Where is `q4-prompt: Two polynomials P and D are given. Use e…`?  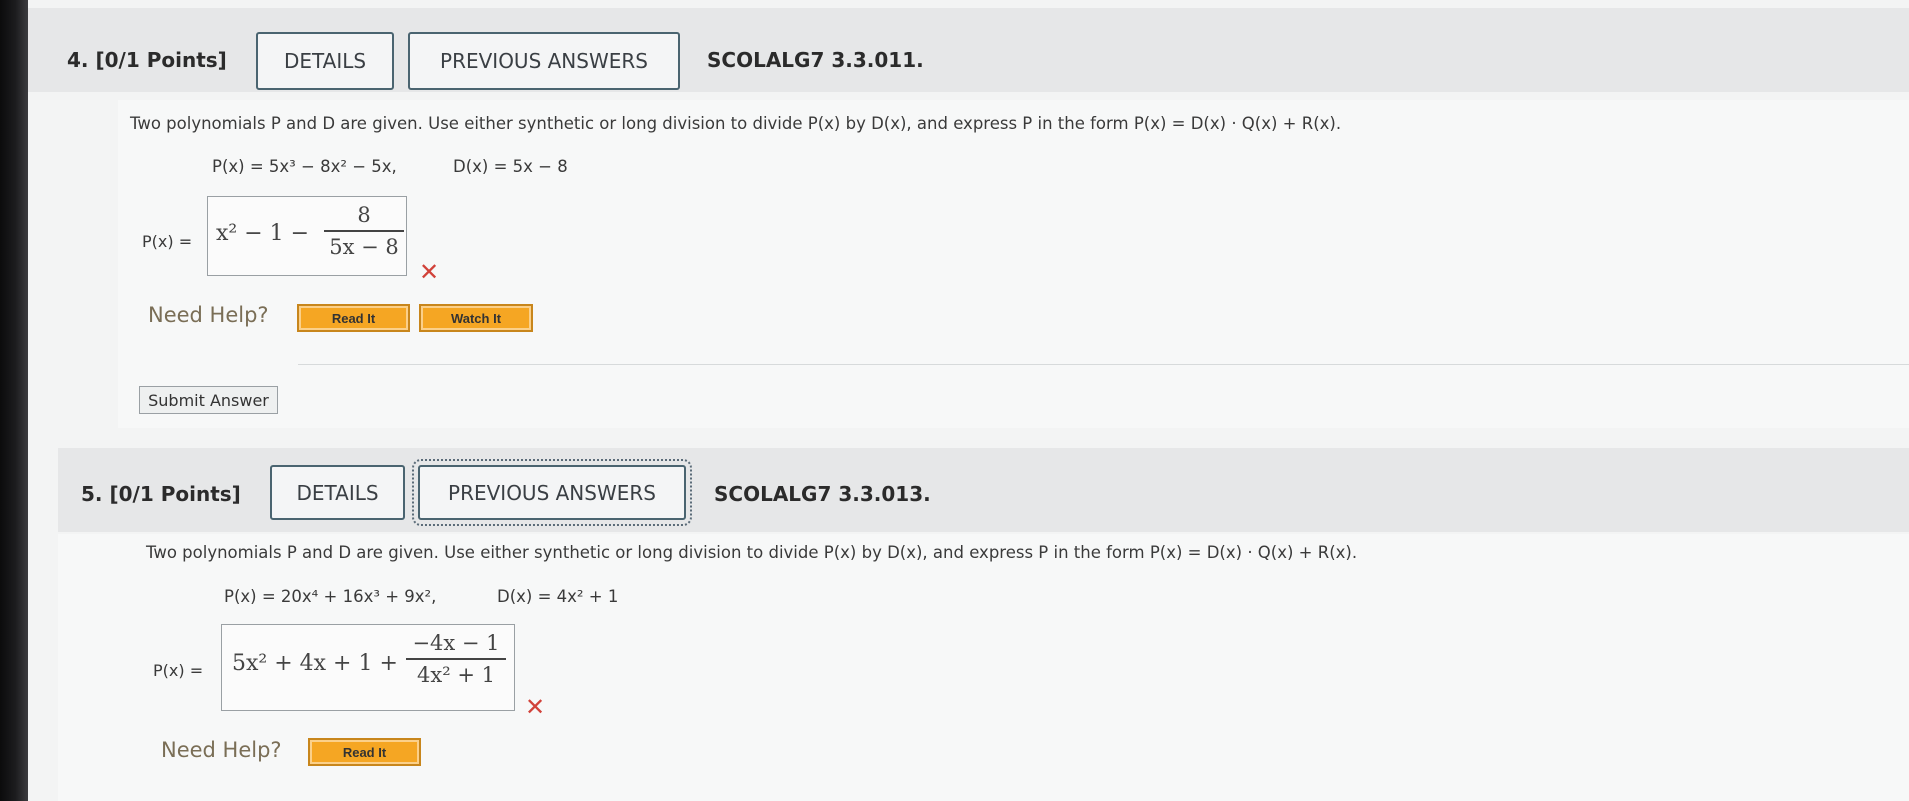 q4-prompt: Two polynomials P and D are given. Use e… is located at coordinates (736, 123).